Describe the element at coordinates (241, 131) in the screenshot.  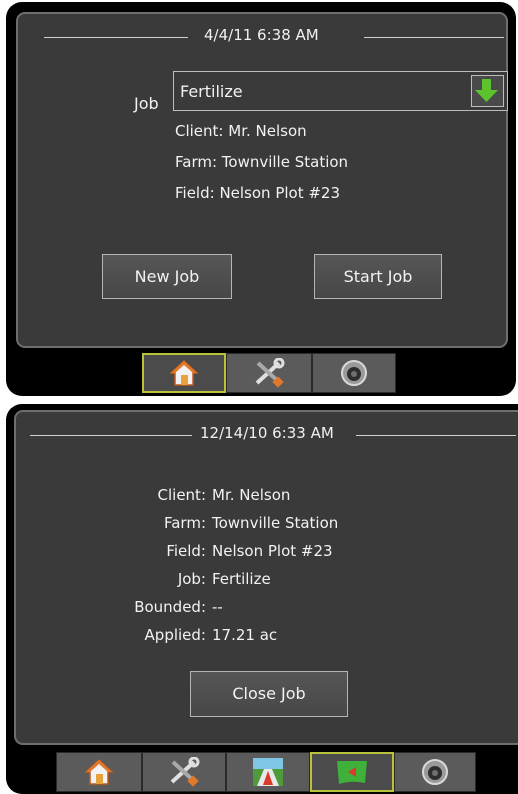
I see `client-info: Client: Mr. Nelson` at that location.